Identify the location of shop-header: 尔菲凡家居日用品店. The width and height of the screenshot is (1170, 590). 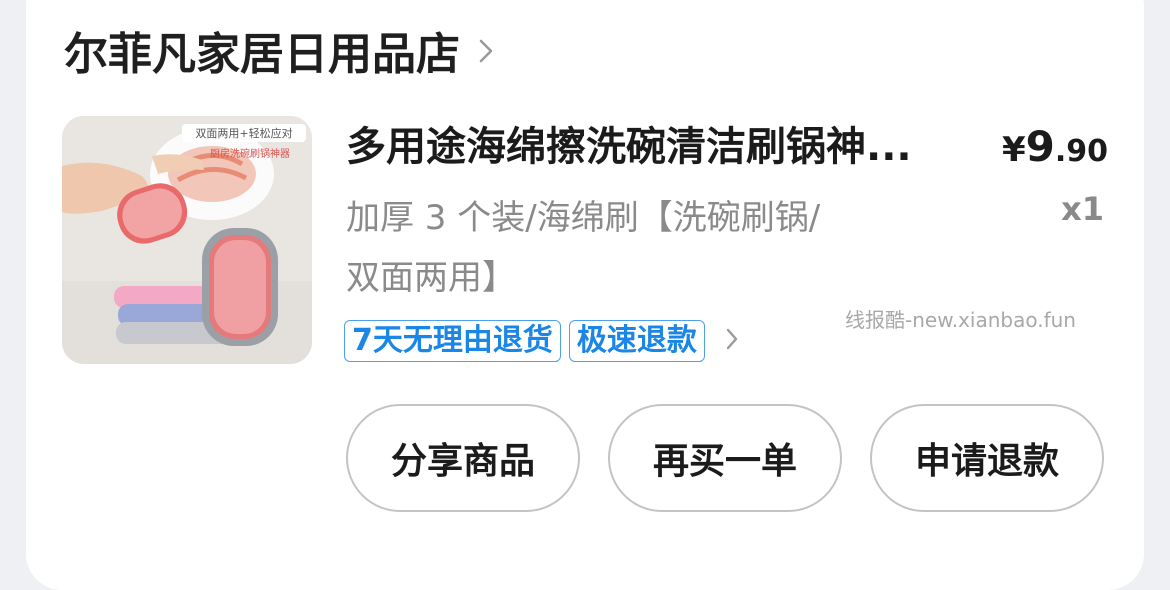
(279, 50).